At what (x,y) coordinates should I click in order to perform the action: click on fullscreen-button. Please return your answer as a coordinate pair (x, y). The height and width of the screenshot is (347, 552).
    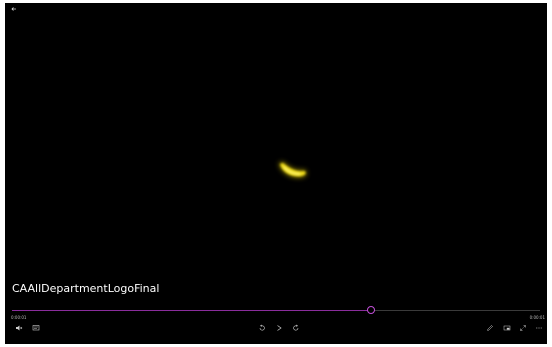
    Looking at the image, I should click on (523, 330).